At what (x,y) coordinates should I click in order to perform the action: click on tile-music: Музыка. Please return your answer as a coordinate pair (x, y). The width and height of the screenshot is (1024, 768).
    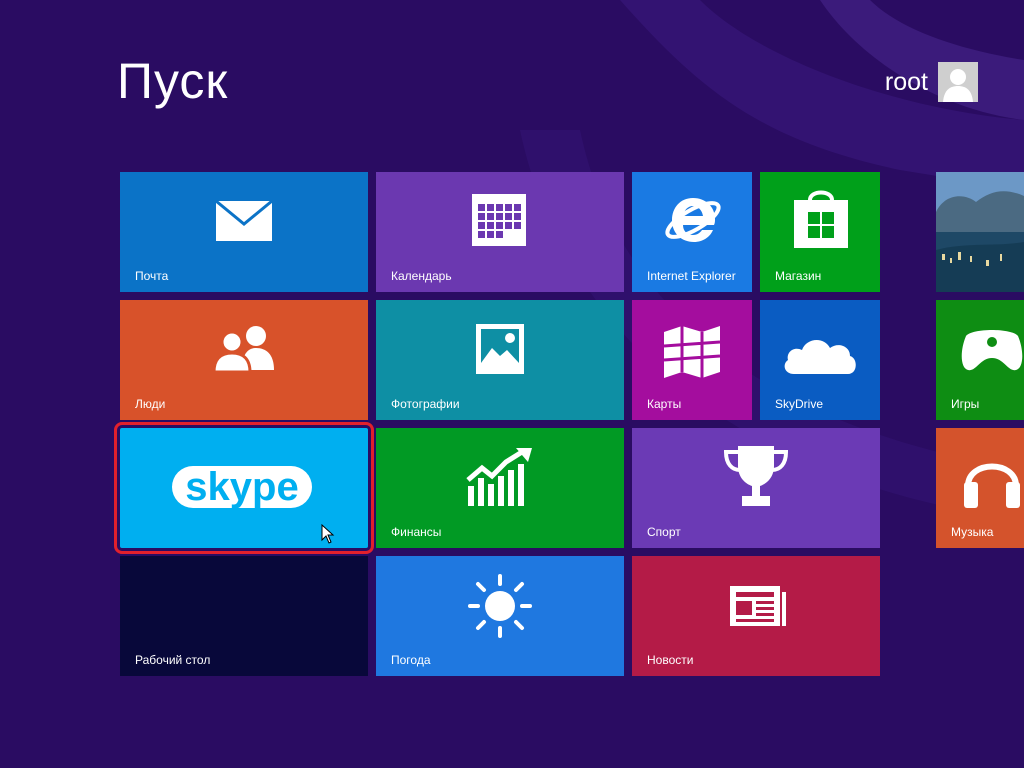
    Looking at the image, I should click on (980, 488).